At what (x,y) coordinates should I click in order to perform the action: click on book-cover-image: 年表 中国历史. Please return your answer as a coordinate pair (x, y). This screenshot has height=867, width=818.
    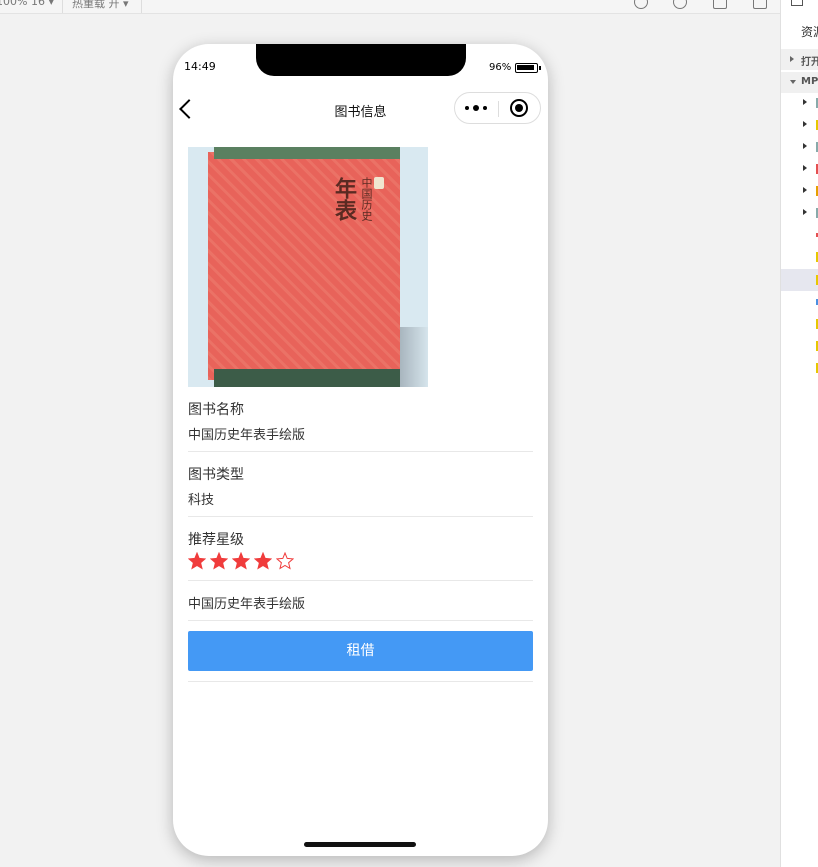
    Looking at the image, I should click on (308, 267).